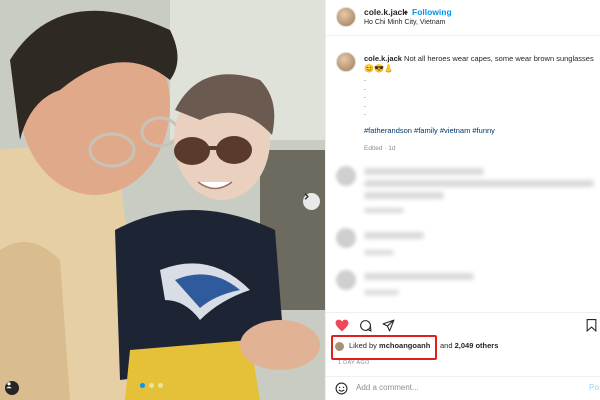 The height and width of the screenshot is (400, 600). Describe the element at coordinates (339, 346) in the screenshot. I see `liker-avatar` at that location.